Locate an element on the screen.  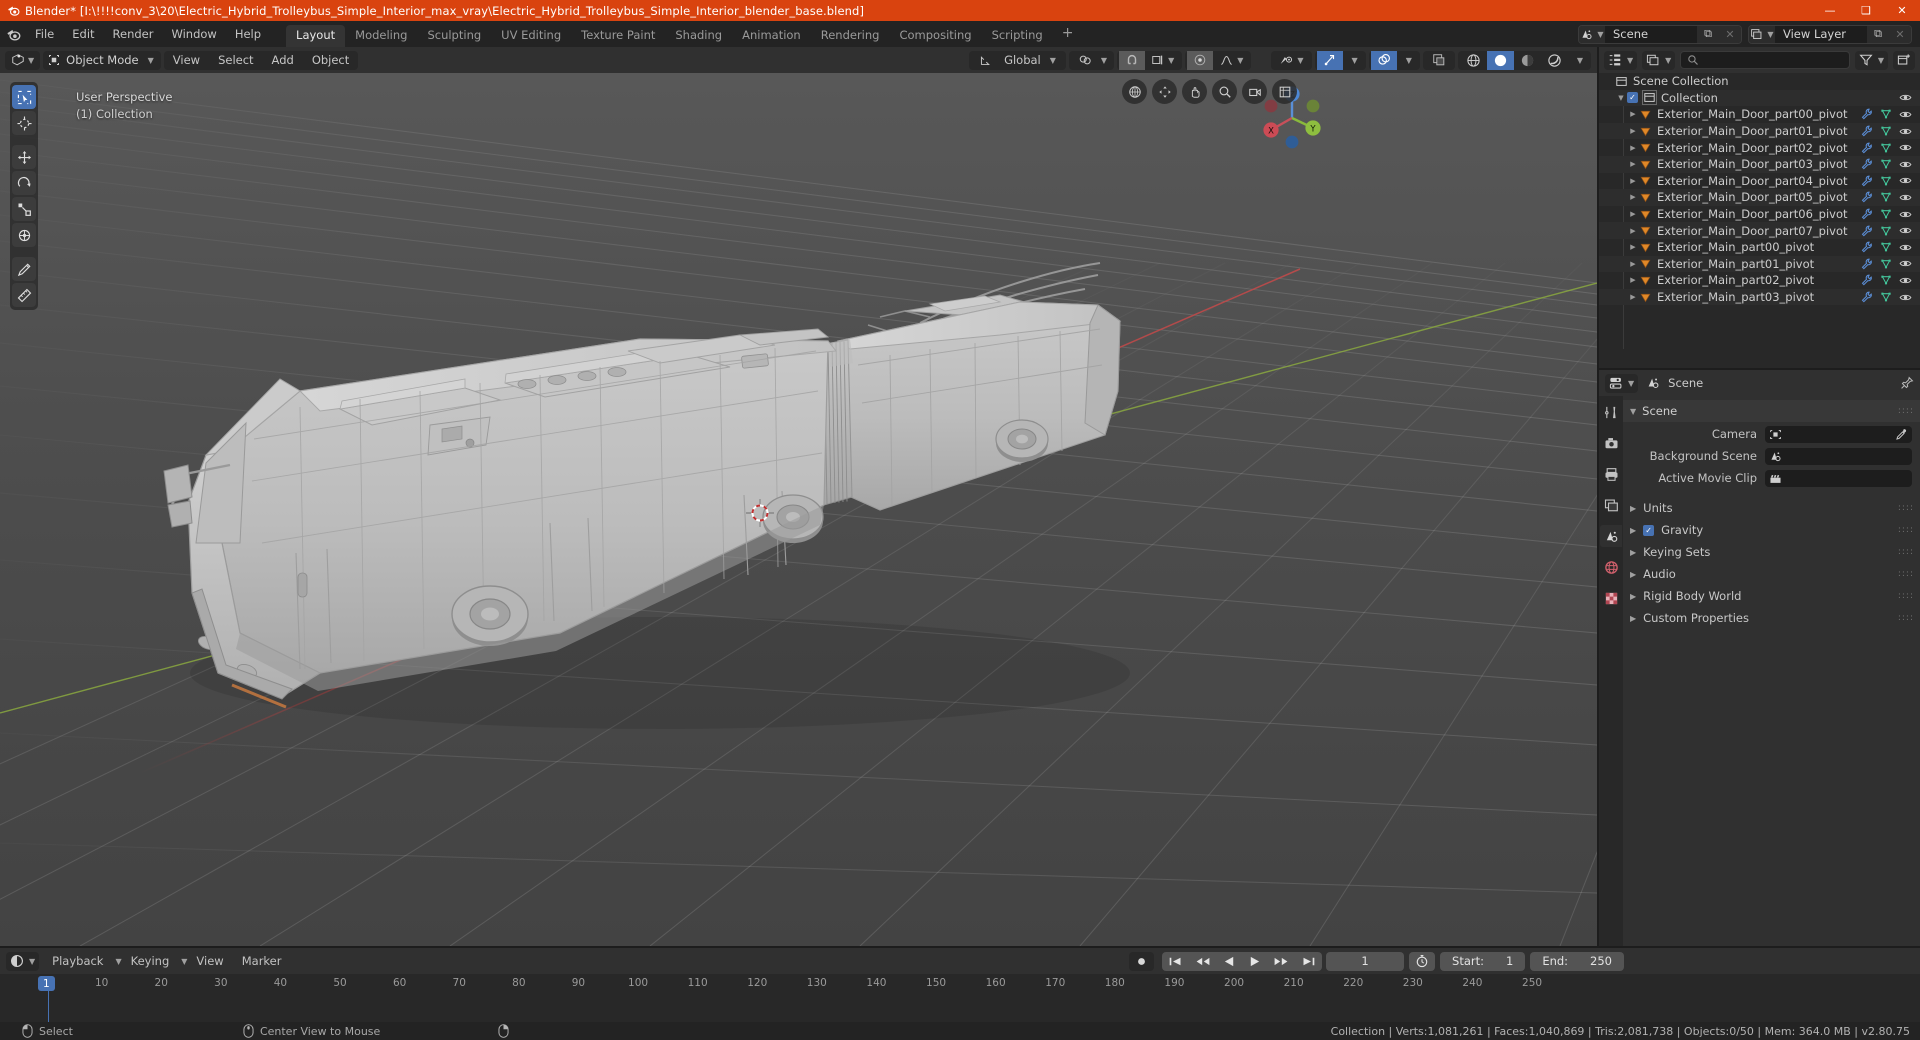
scene-name: Scene is located at coordinates (1651, 34).